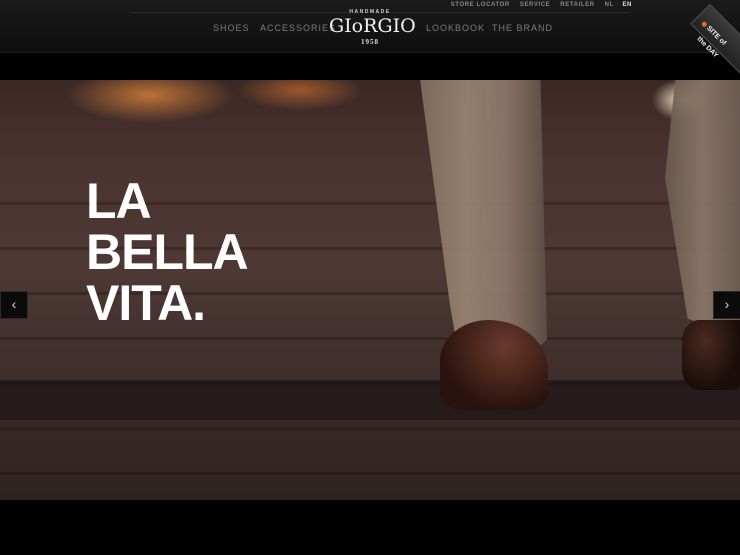 The height and width of the screenshot is (555, 740). I want to click on slider-prev-button: ‹, so click(14, 305).